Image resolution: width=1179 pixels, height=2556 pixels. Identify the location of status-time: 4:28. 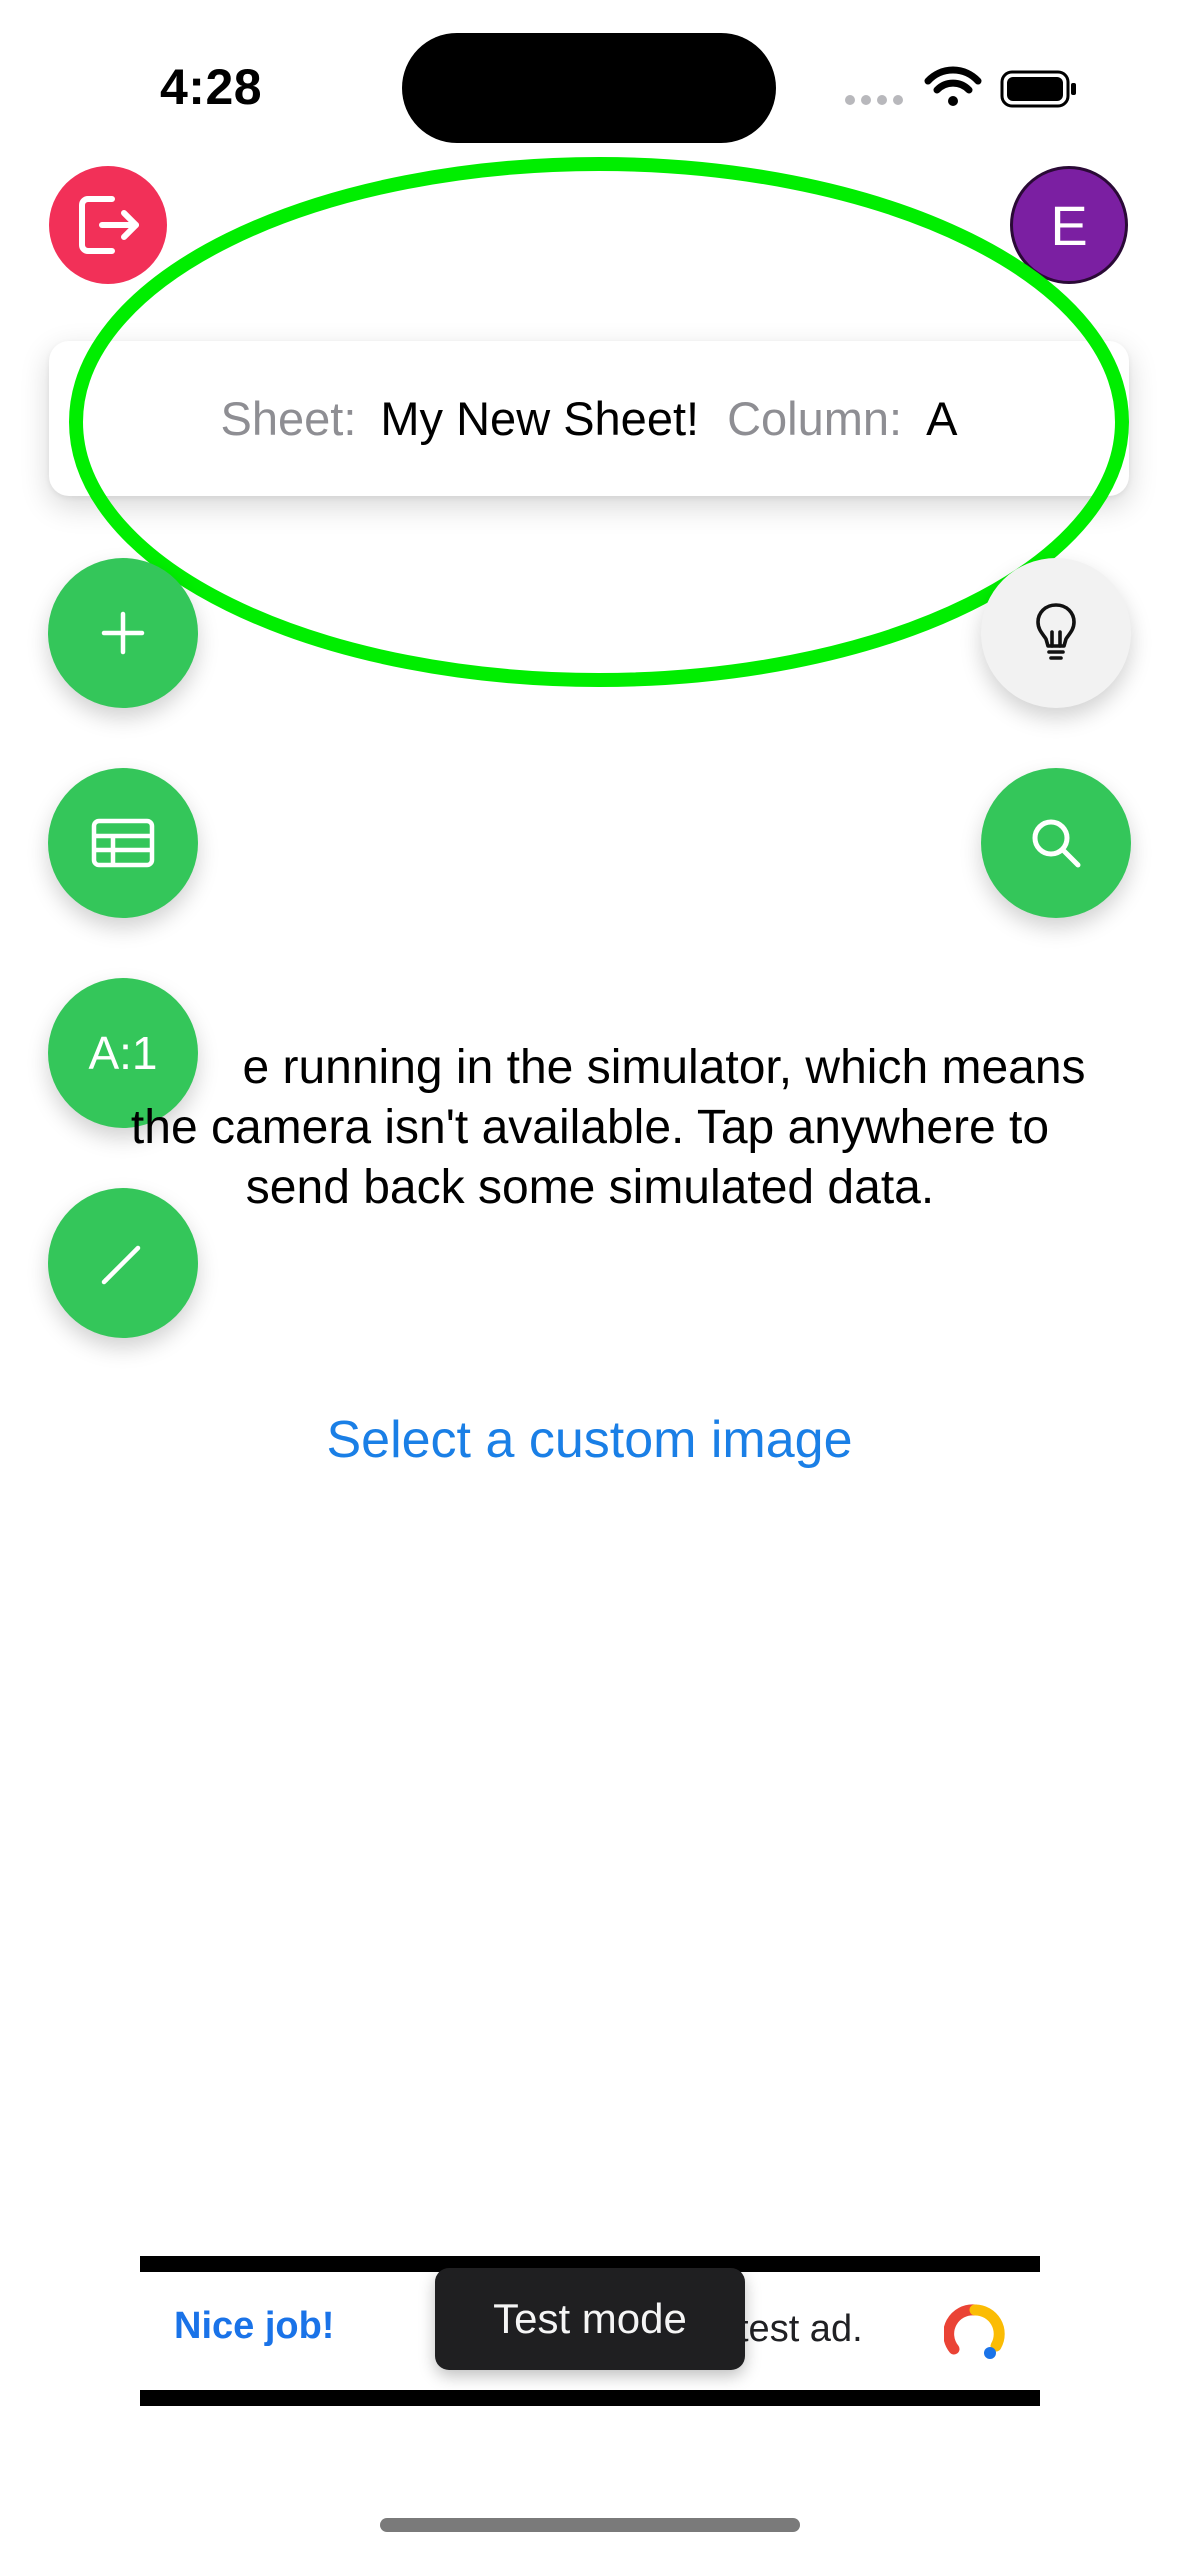
(211, 87).